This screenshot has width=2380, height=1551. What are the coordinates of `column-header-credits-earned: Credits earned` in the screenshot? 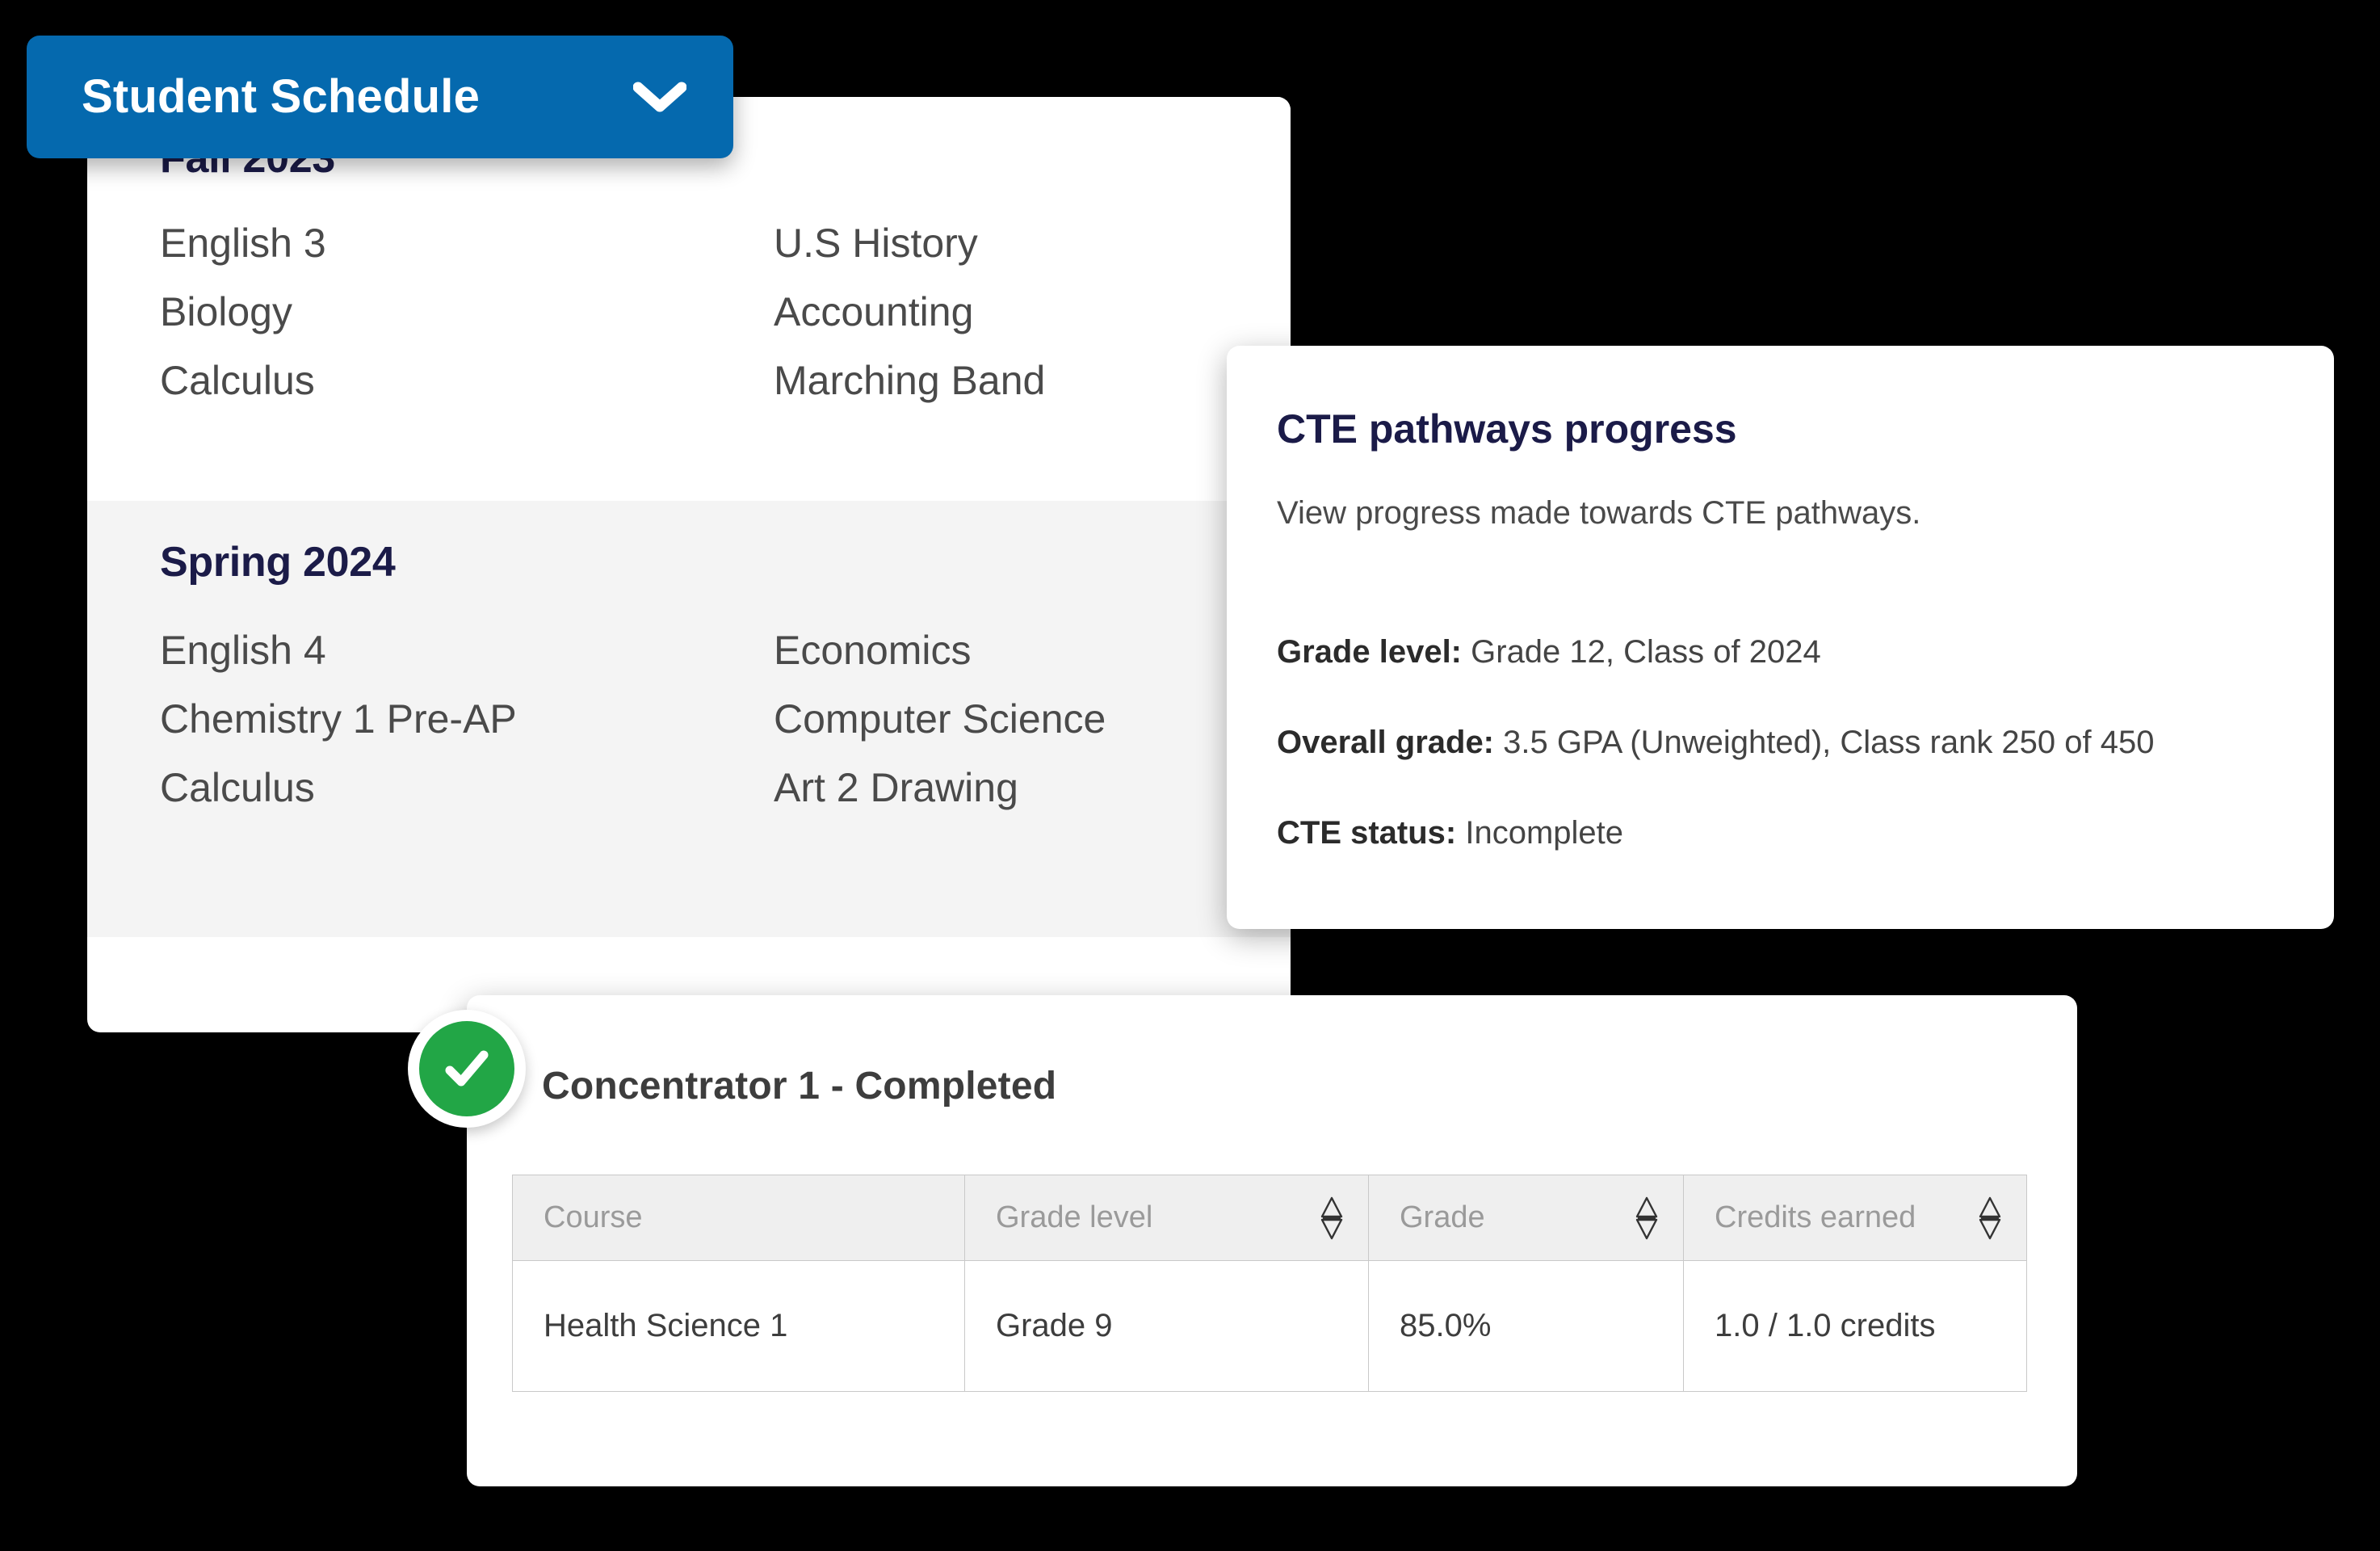 It's located at (1855, 1218).